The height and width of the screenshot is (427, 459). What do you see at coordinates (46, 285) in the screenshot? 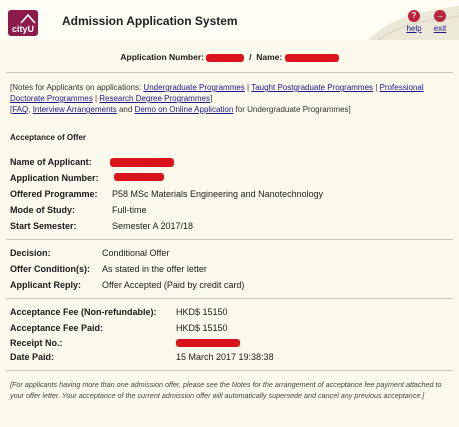
I see `reply-label: Applicant Reply:` at bounding box center [46, 285].